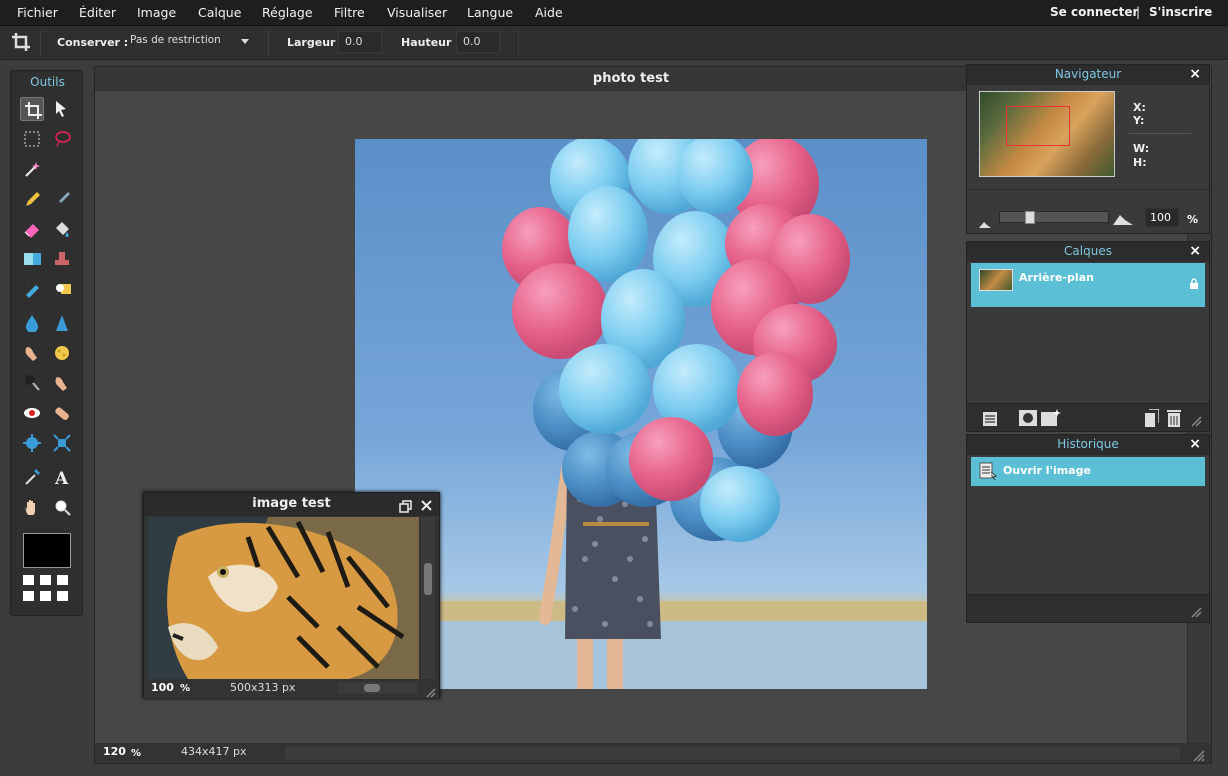 The width and height of the screenshot is (1228, 776). Describe the element at coordinates (97, 12) in the screenshot. I see `menu-editer: Éditer` at that location.